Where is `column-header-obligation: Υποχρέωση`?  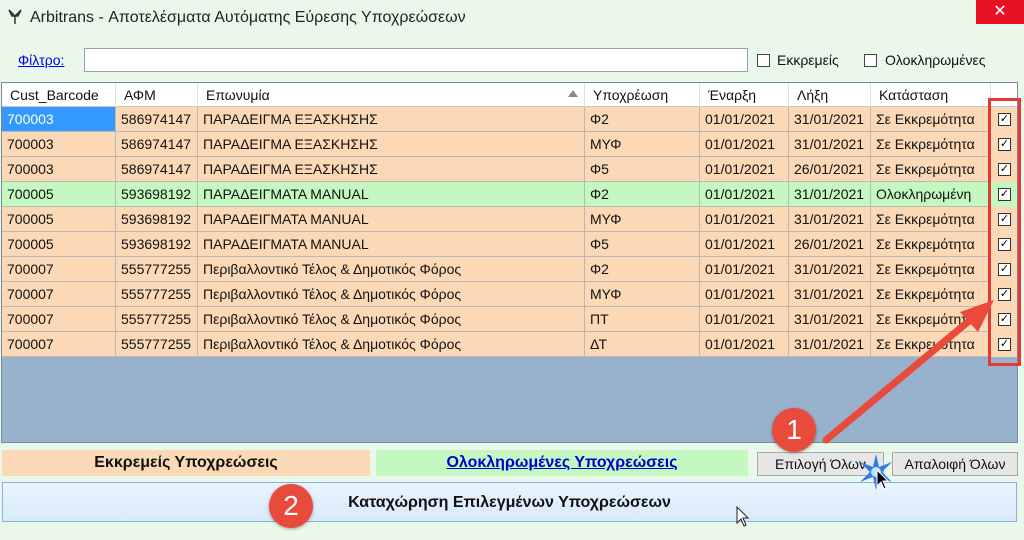
column-header-obligation: Υποχρέωση is located at coordinates (642, 95).